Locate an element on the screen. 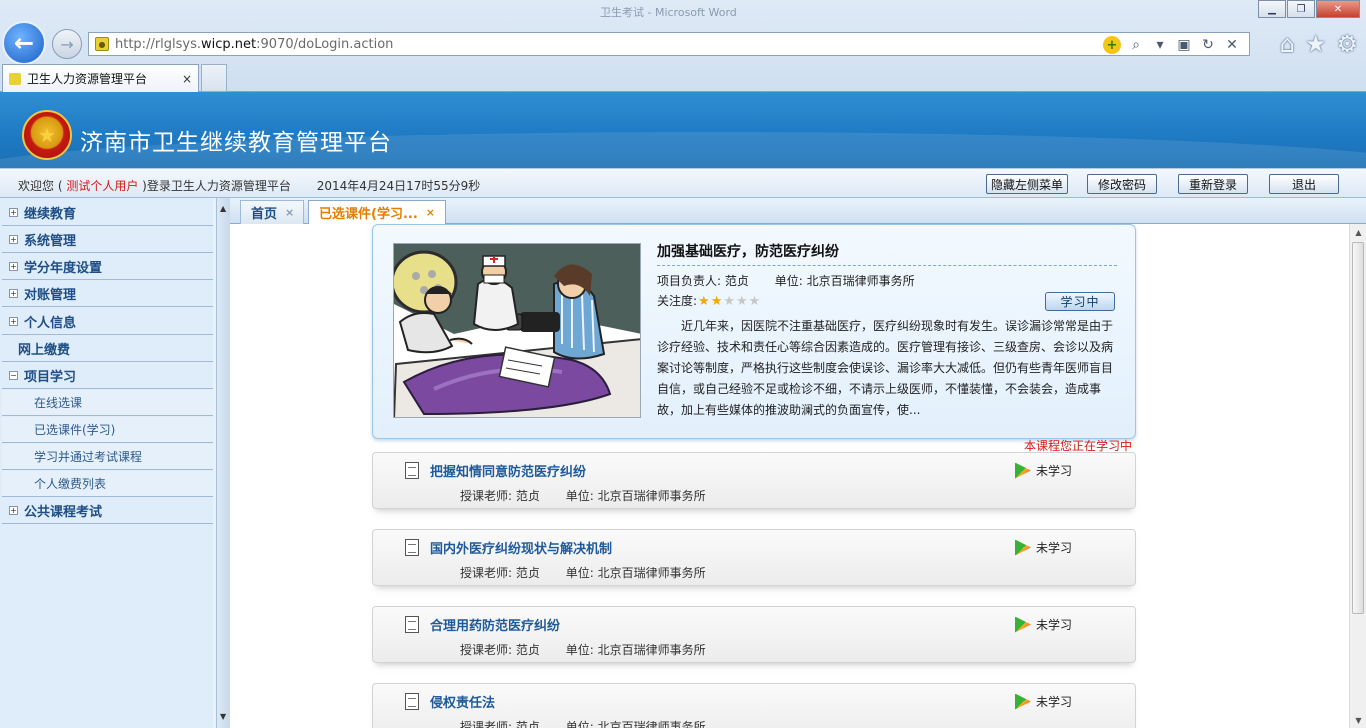 The image size is (1366, 728). sidebar-item-reconciliation: + 对账管理 is located at coordinates (108, 294).